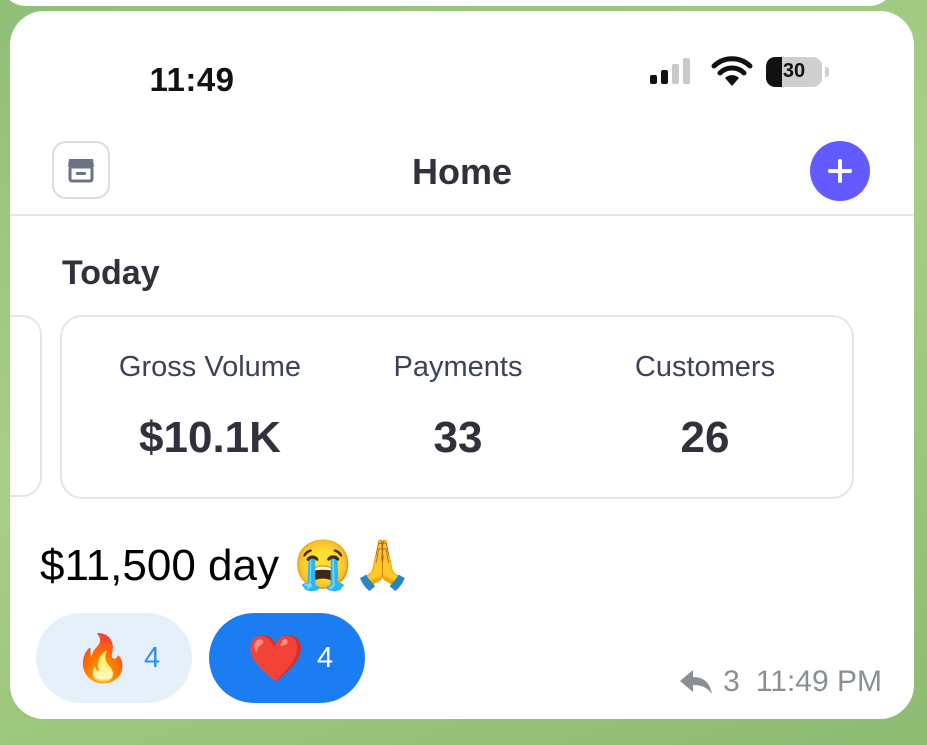 The width and height of the screenshot is (927, 745). Describe the element at coordinates (670, 71) in the screenshot. I see `signal-icon` at that location.